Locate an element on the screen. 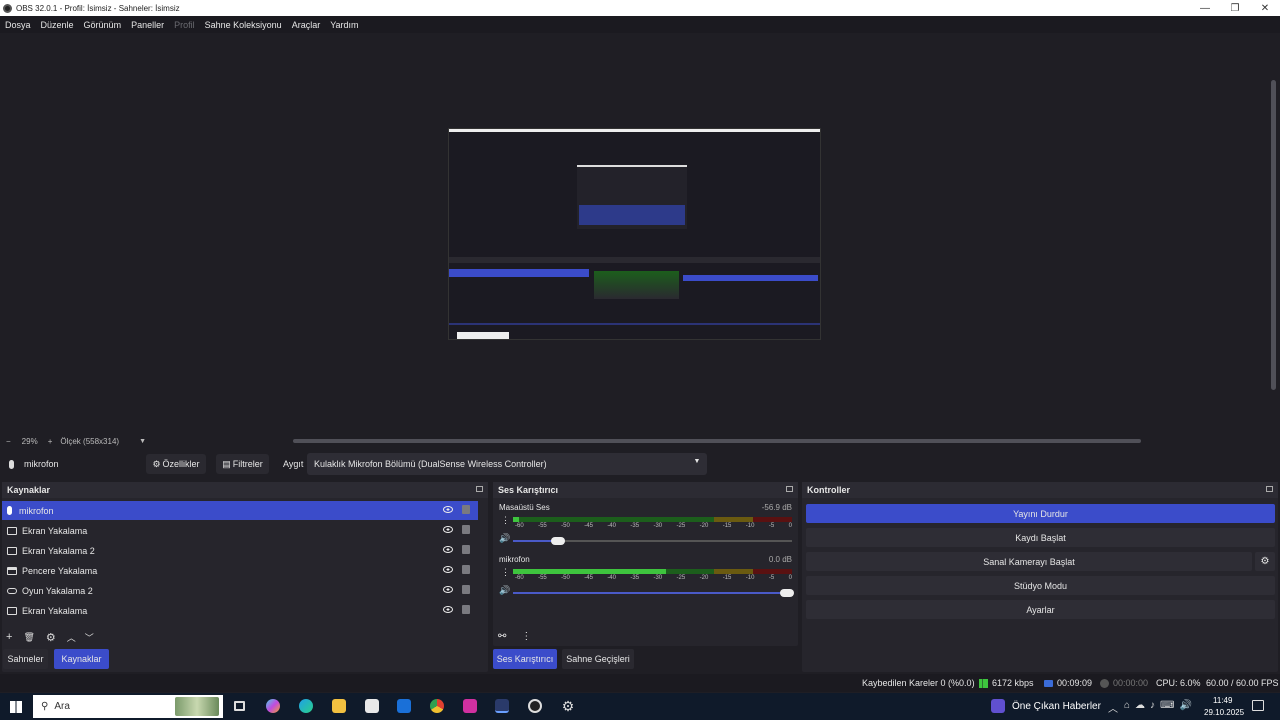 Image resolution: width=1280 pixels, height=720 pixels. file-explorer-icon is located at coordinates (339, 706).